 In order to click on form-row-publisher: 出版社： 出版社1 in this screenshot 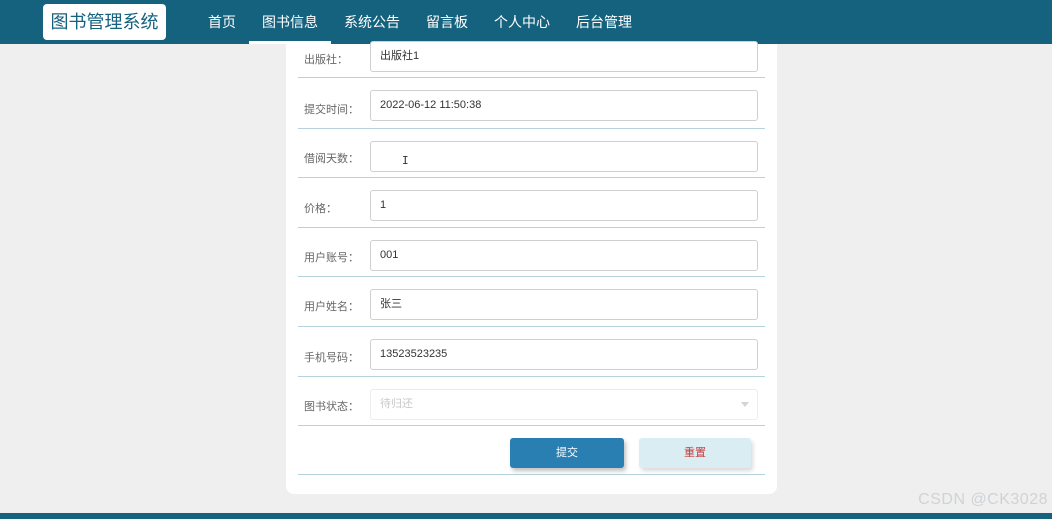, I will do `click(531, 59)`.